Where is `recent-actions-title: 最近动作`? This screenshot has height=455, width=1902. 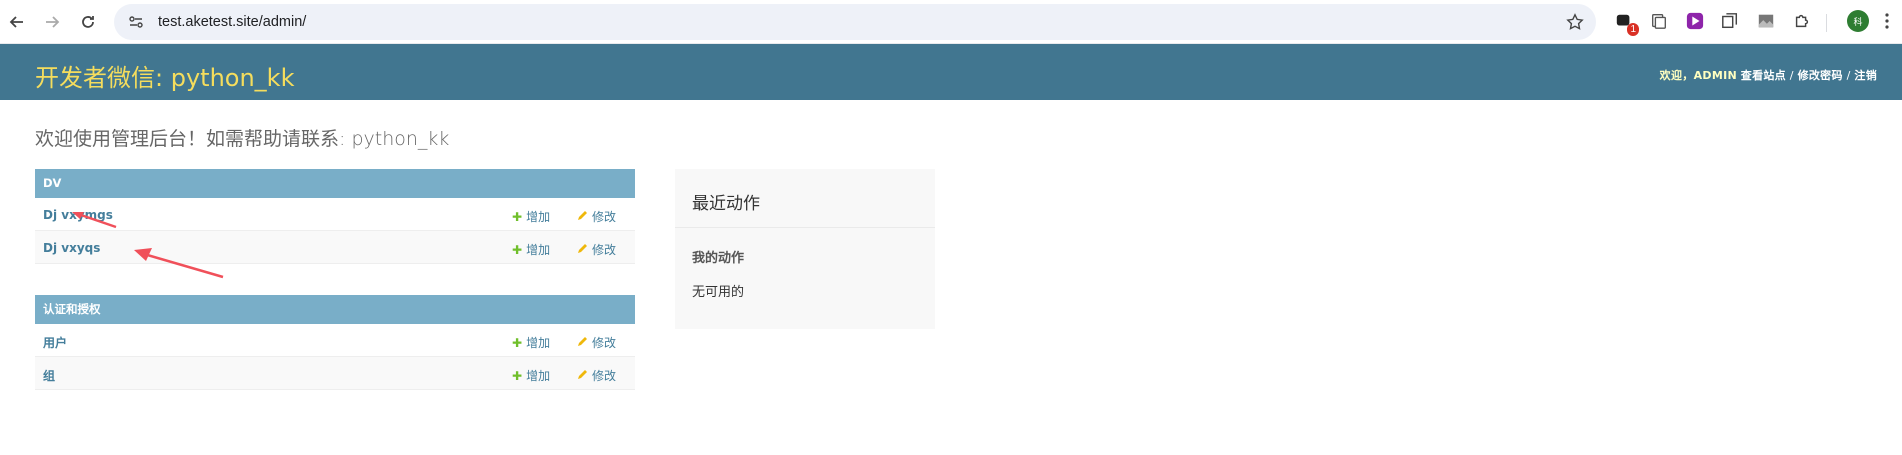 recent-actions-title: 最近动作 is located at coordinates (726, 204).